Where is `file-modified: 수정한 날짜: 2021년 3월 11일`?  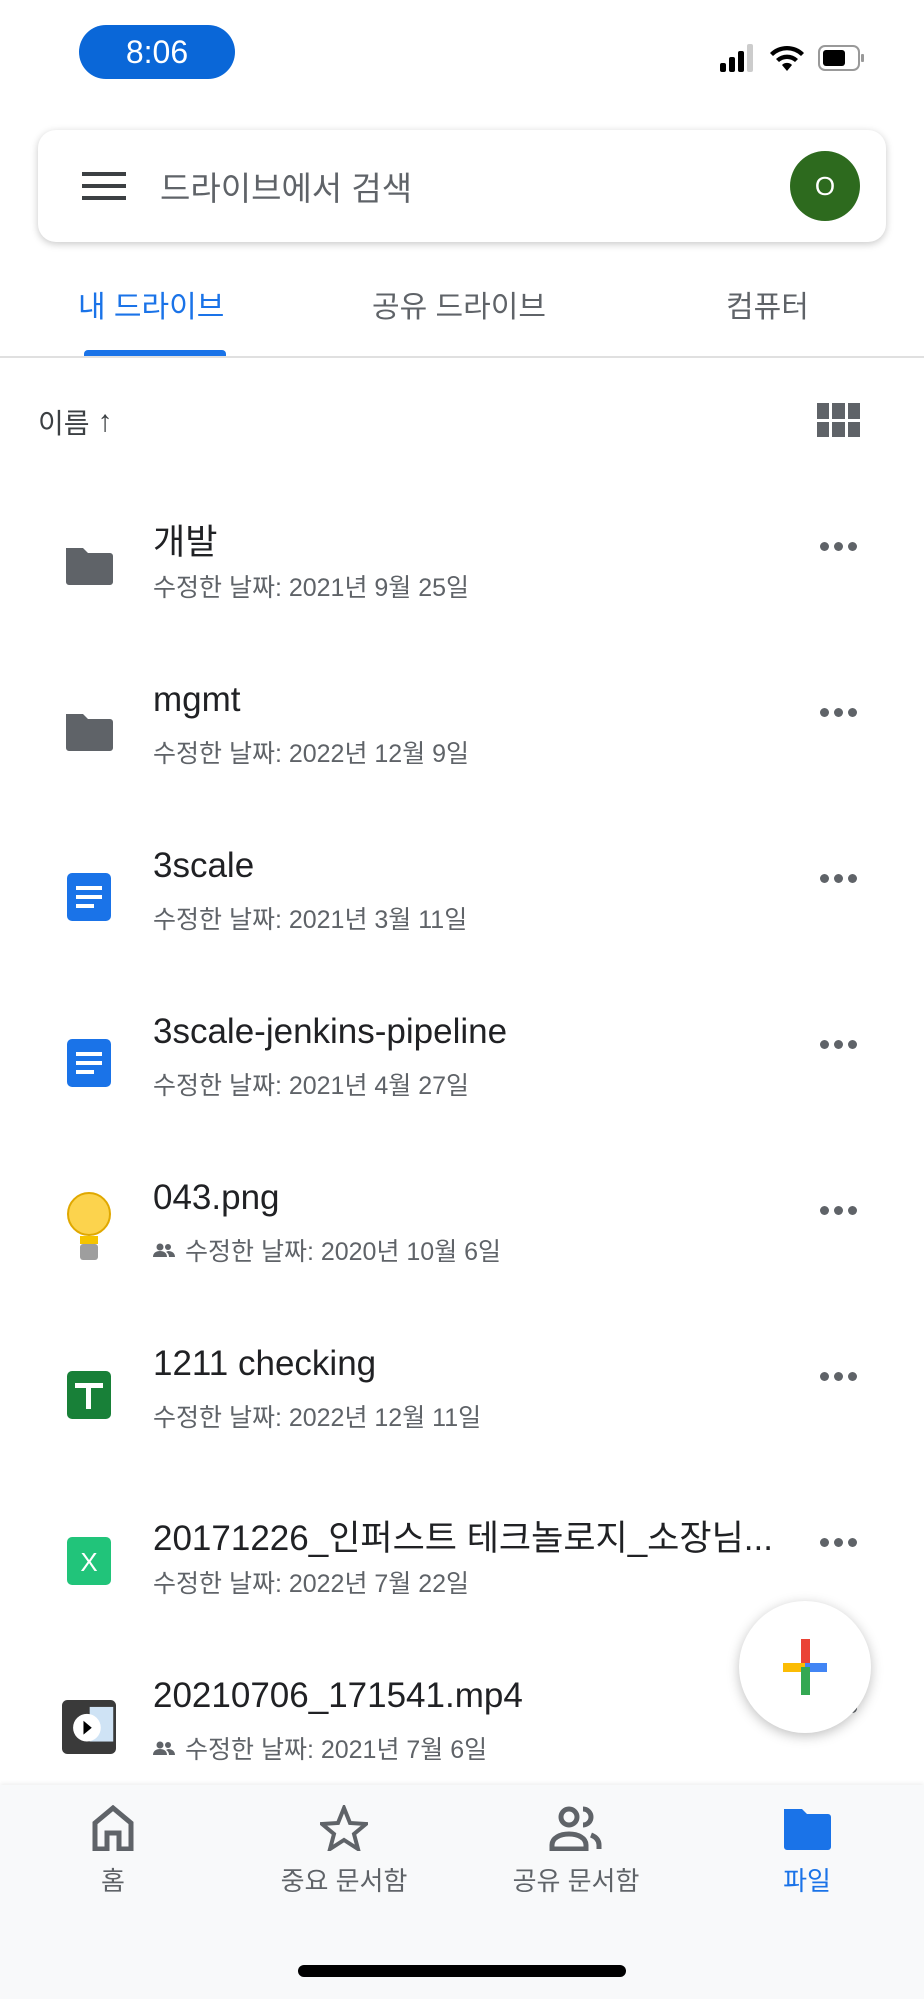 file-modified: 수정한 날짜: 2021년 3월 11일 is located at coordinates (310, 918).